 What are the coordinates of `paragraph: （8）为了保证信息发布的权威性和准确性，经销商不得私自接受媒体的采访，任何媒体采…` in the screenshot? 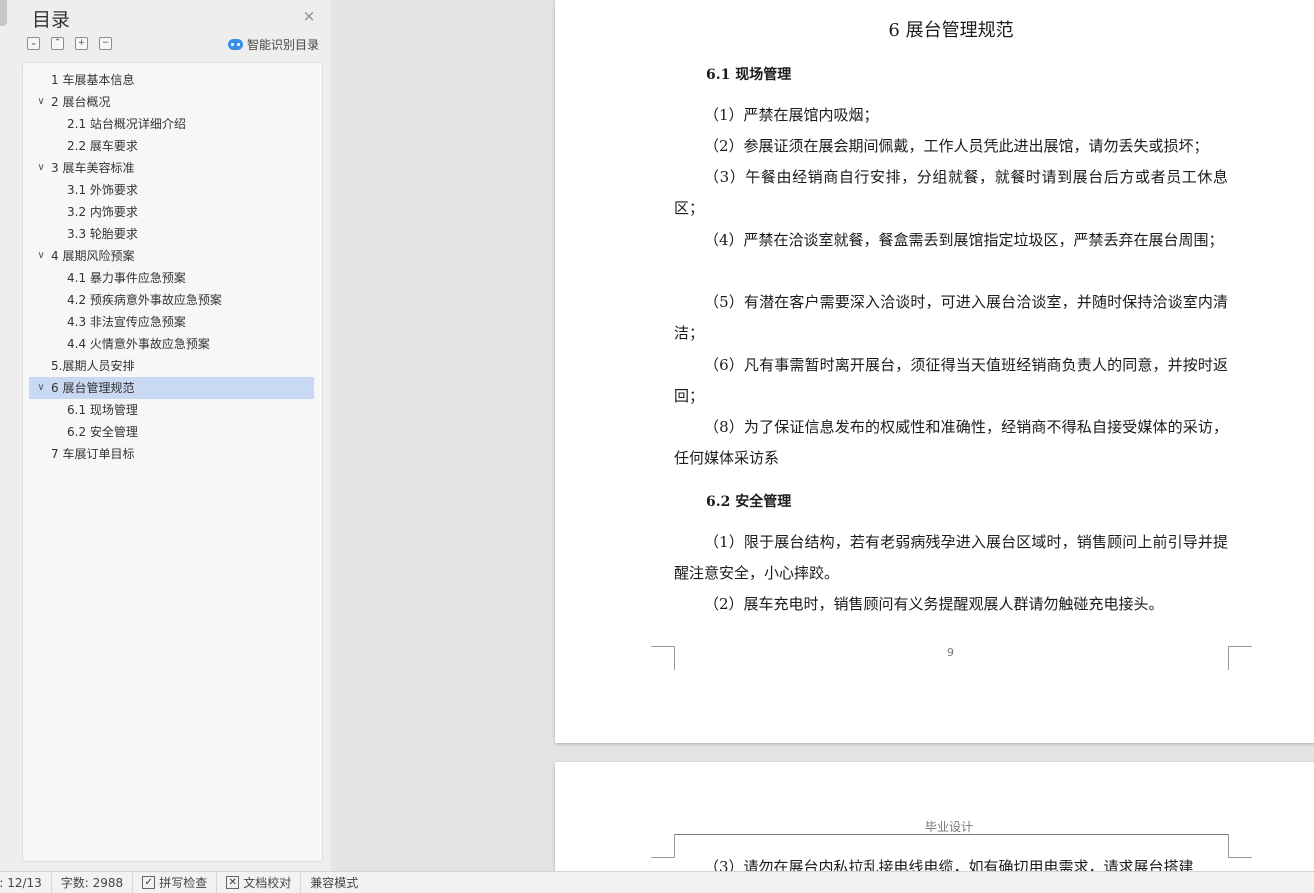 It's located at (951, 442).